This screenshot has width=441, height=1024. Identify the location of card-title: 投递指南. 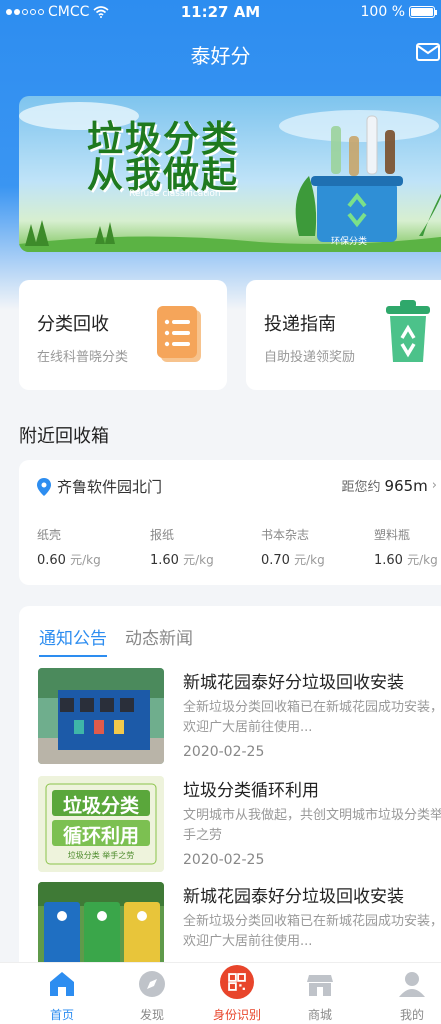
(300, 324).